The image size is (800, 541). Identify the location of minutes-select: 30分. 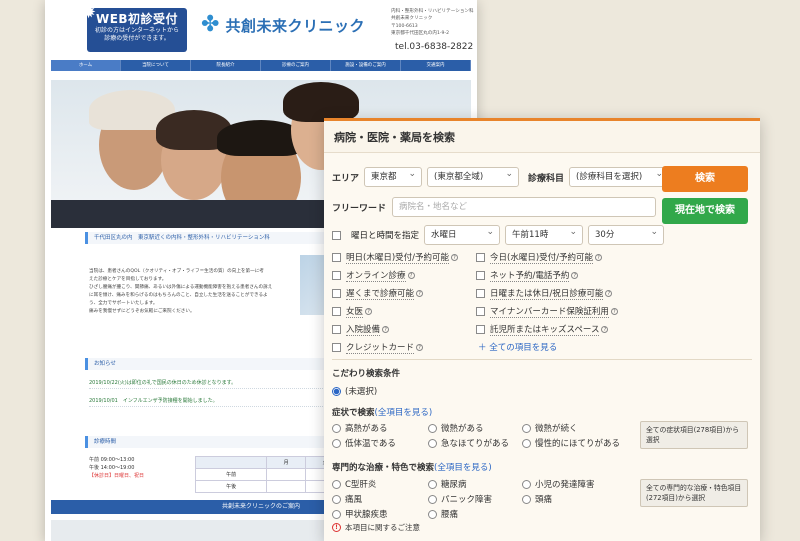
(626, 234).